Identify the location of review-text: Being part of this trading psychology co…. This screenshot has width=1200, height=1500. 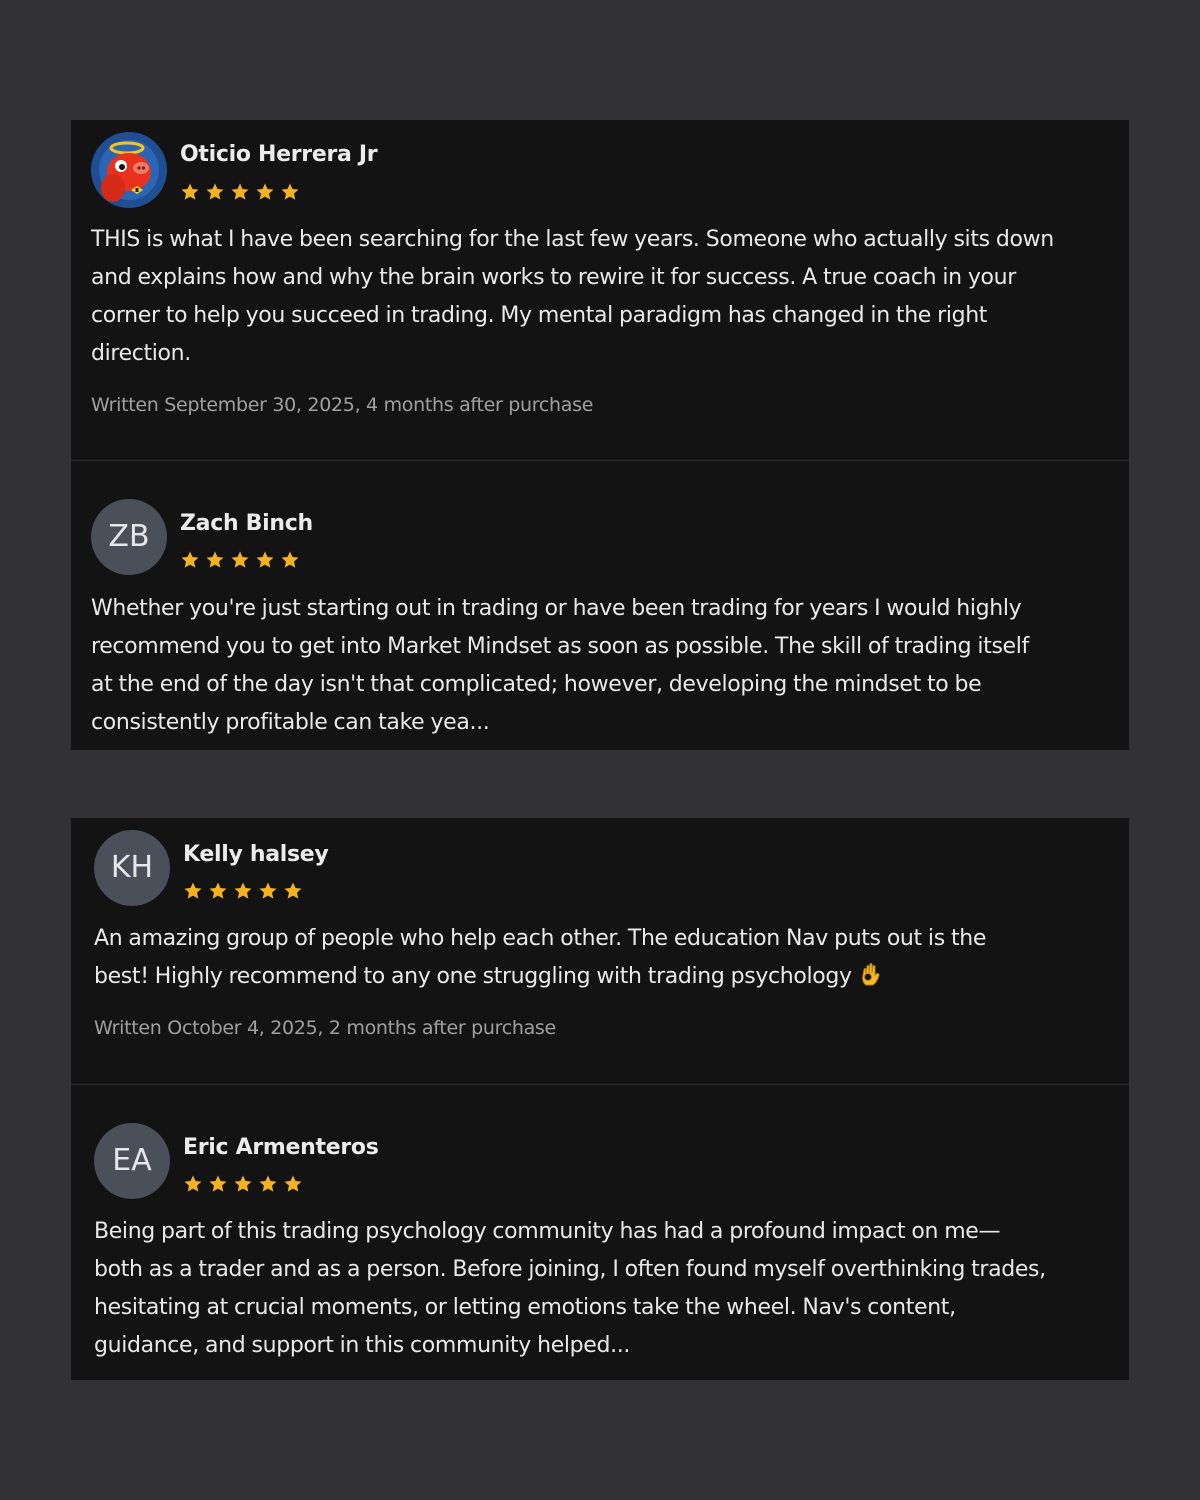
(570, 1288).